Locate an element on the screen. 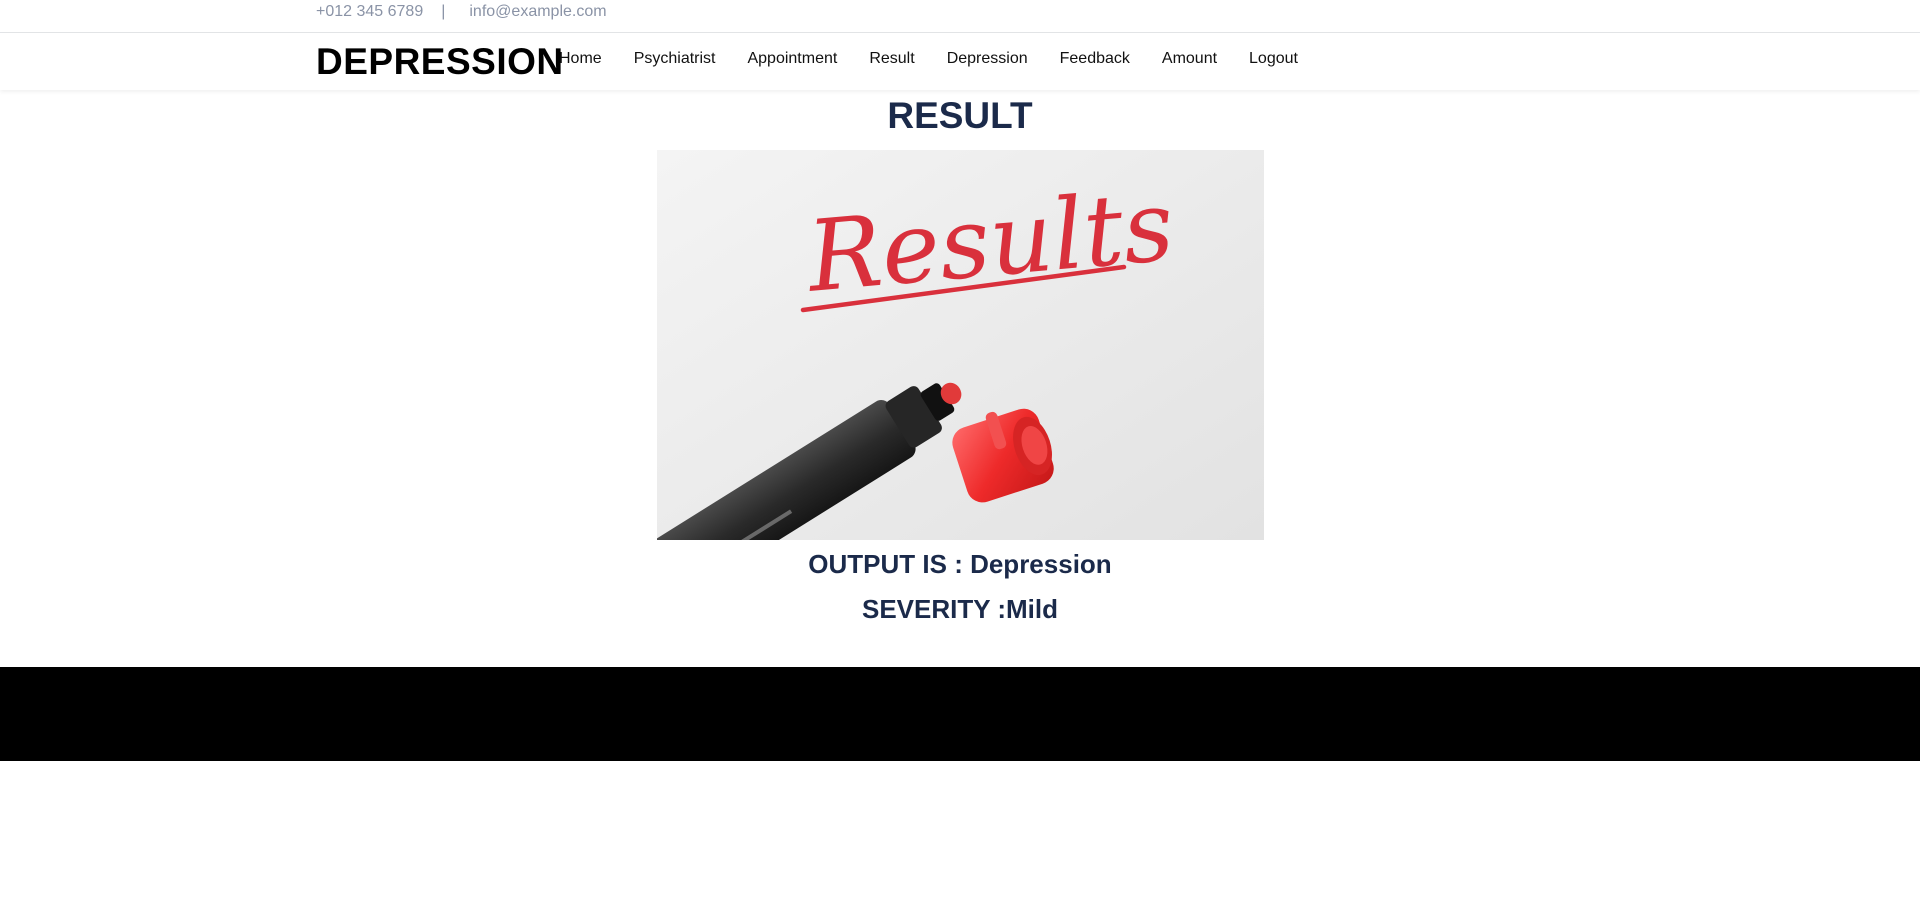 The image size is (1920, 918). nav-link-result: Result is located at coordinates (891, 58).